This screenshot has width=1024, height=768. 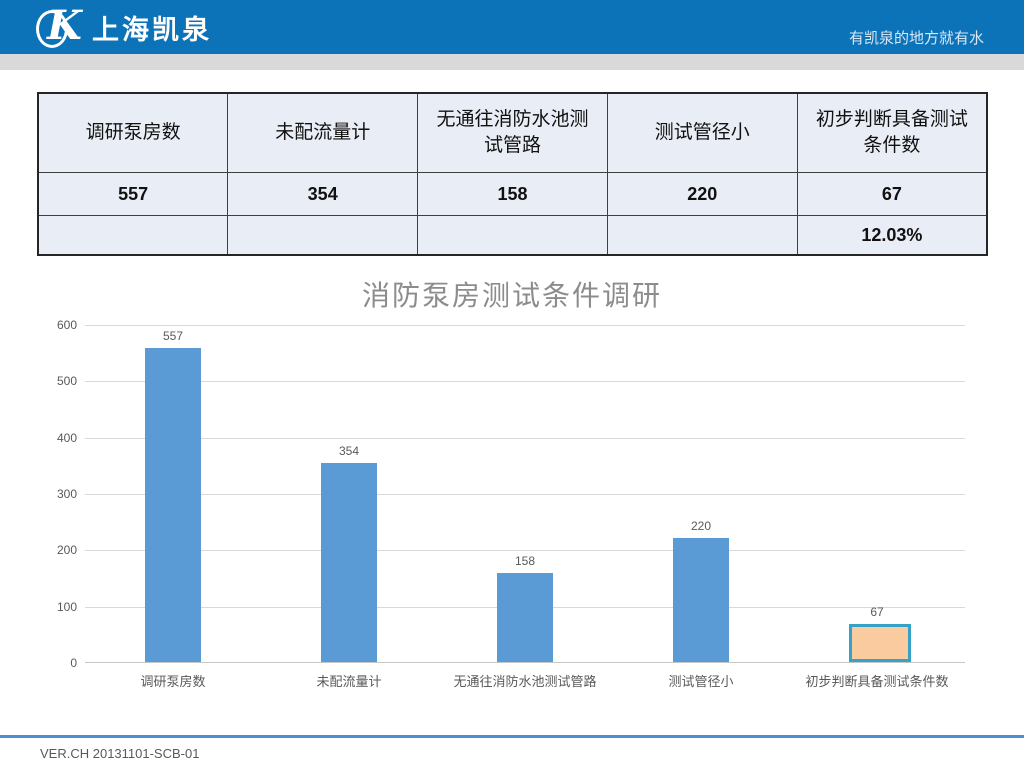 What do you see at coordinates (152, 29) in the screenshot?
I see `company-name: 上海凯泉` at bounding box center [152, 29].